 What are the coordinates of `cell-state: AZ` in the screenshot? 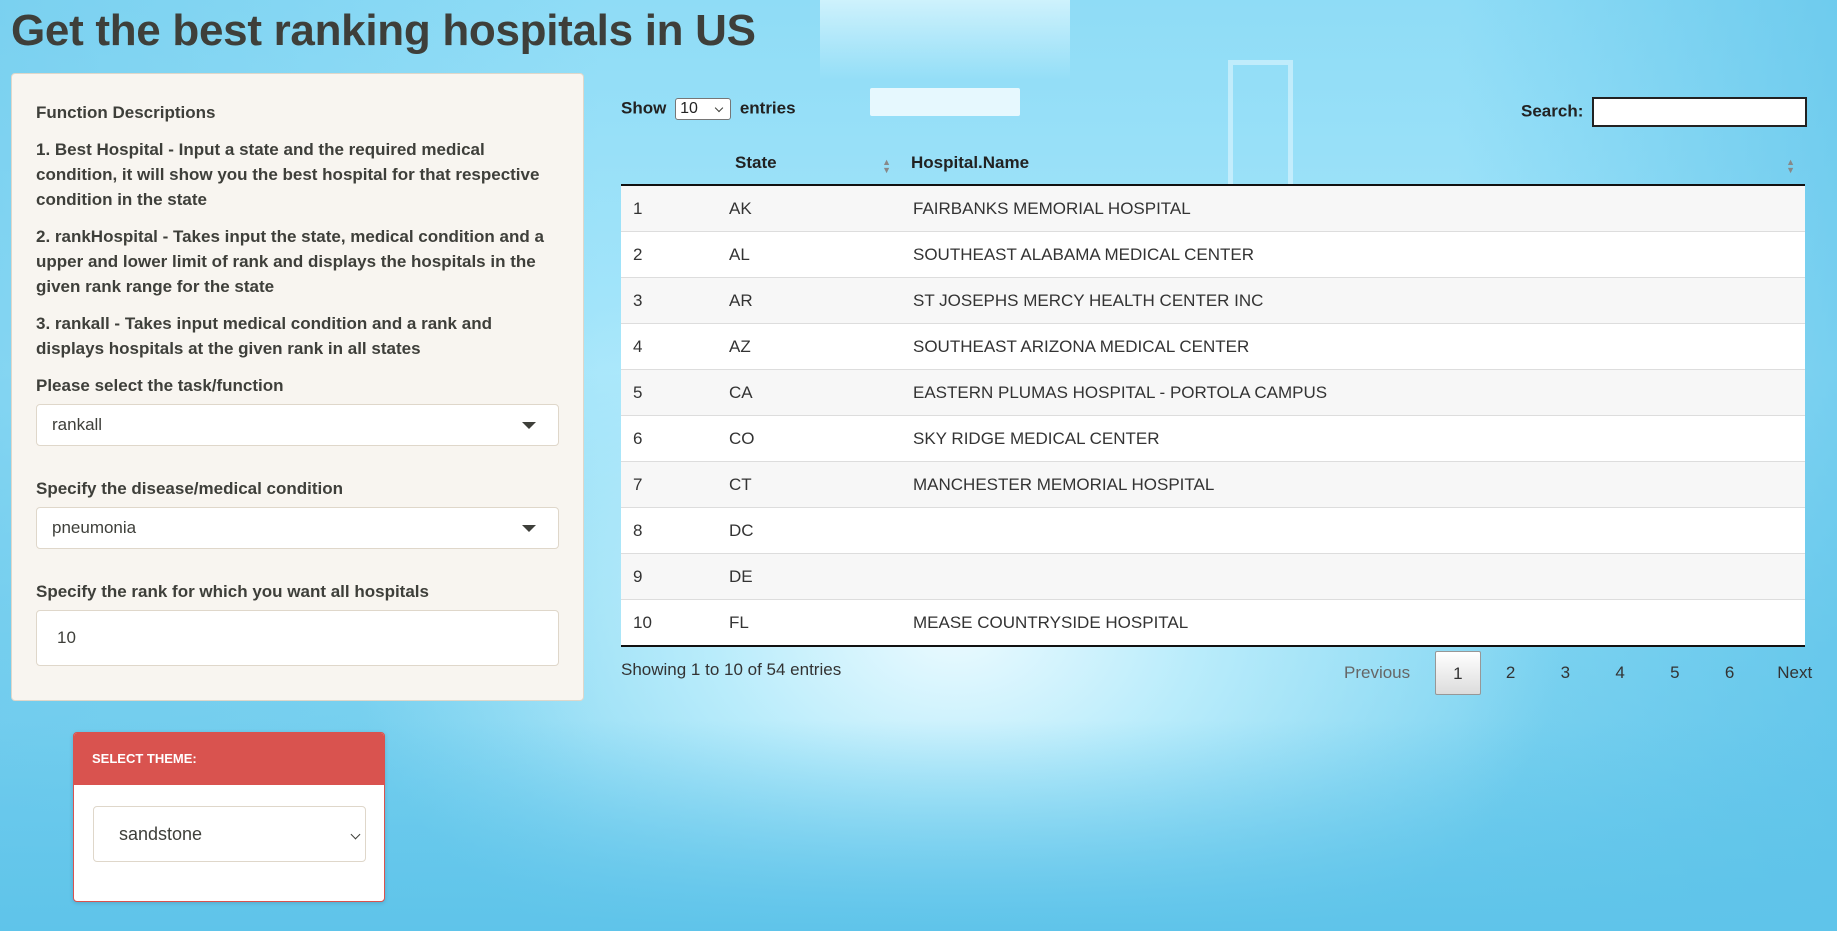 It's located at (809, 346).